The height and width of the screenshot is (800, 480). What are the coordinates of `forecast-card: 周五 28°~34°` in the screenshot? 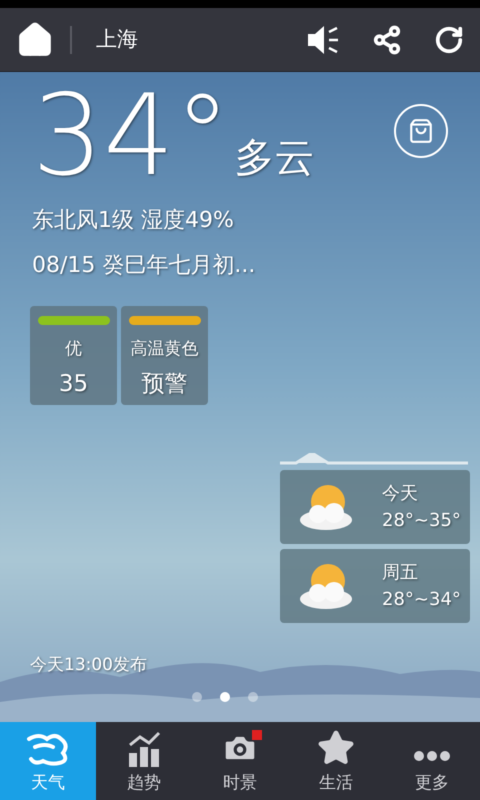 It's located at (375, 586).